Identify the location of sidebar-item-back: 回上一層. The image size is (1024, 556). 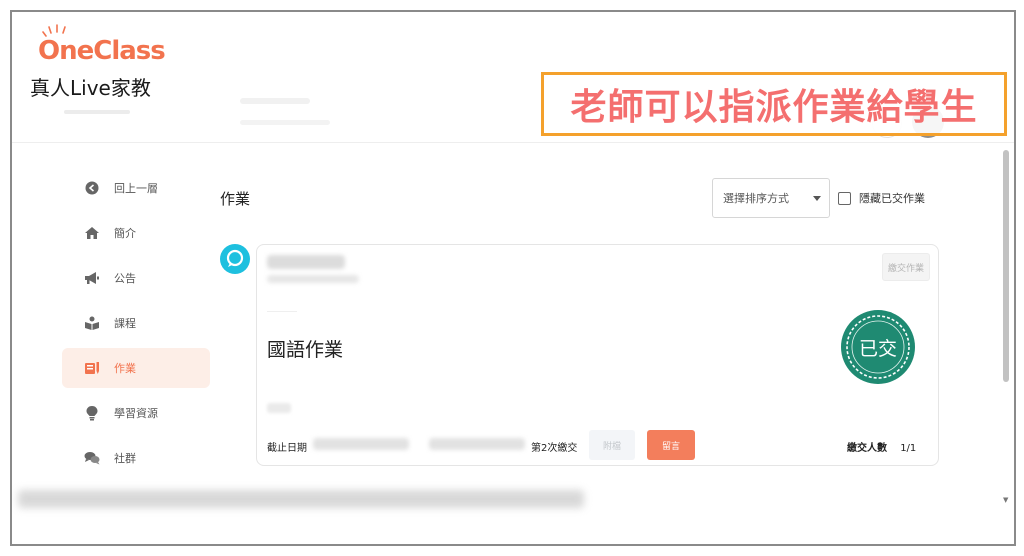
(136, 188).